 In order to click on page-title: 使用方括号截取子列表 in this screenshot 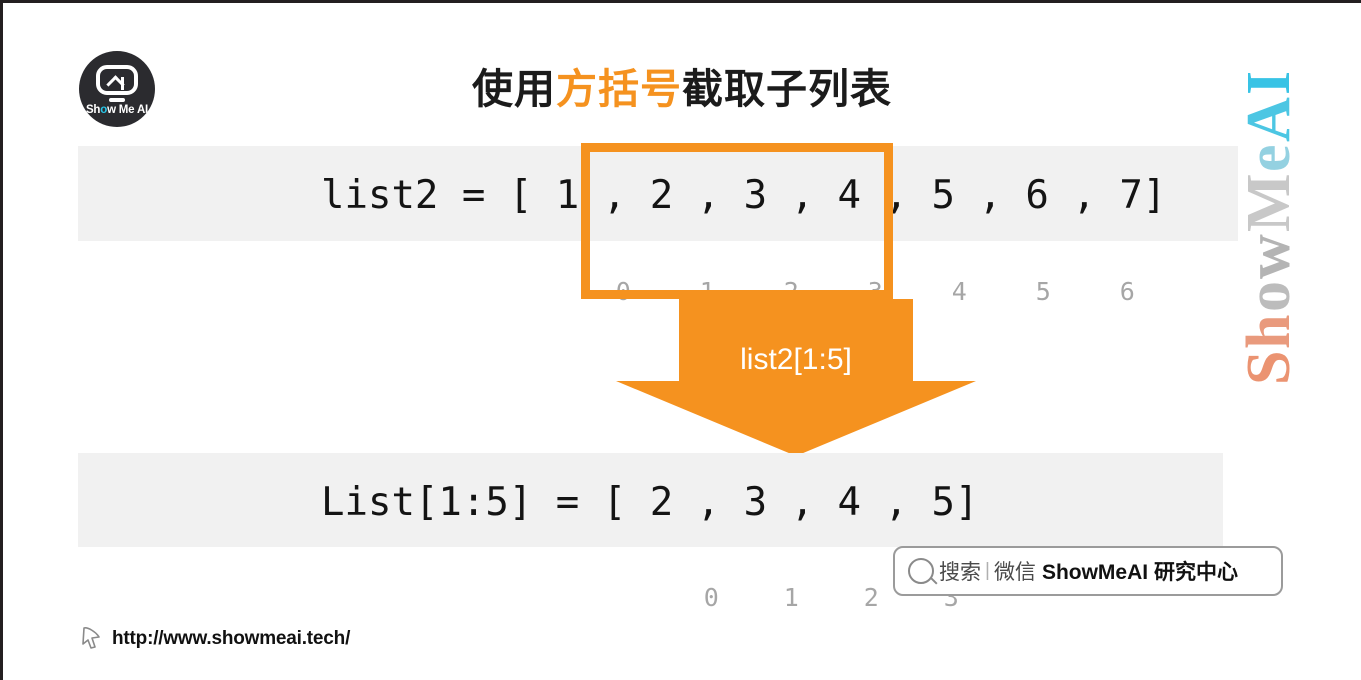, I will do `click(682, 85)`.